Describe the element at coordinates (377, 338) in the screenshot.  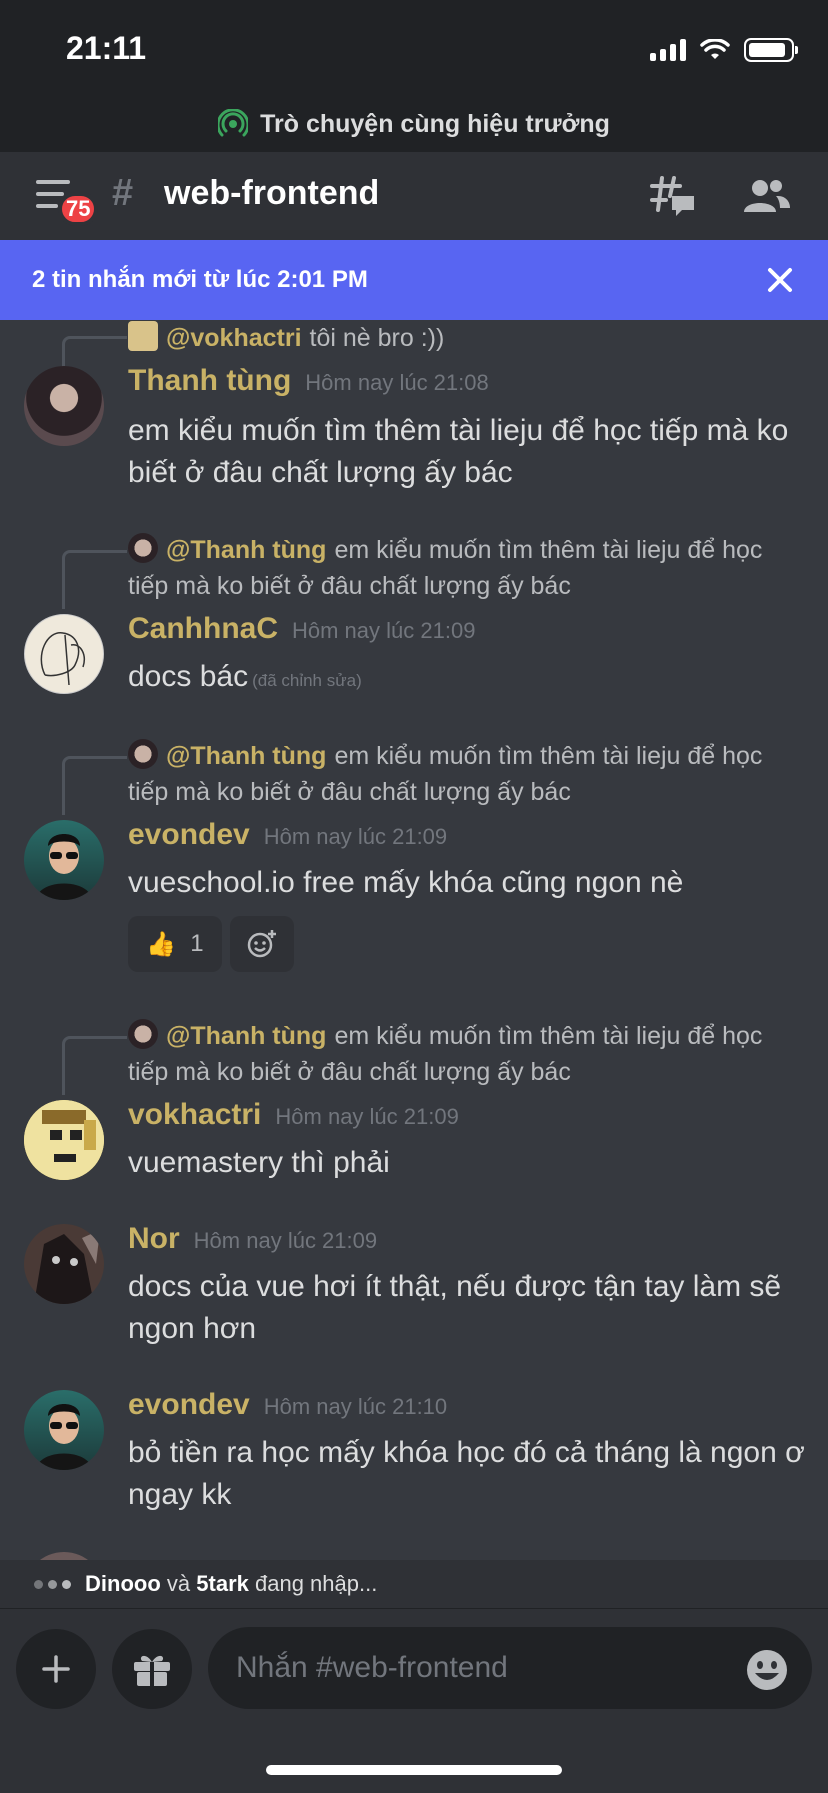
I see `reply-text: tôi nè bro :))` at that location.